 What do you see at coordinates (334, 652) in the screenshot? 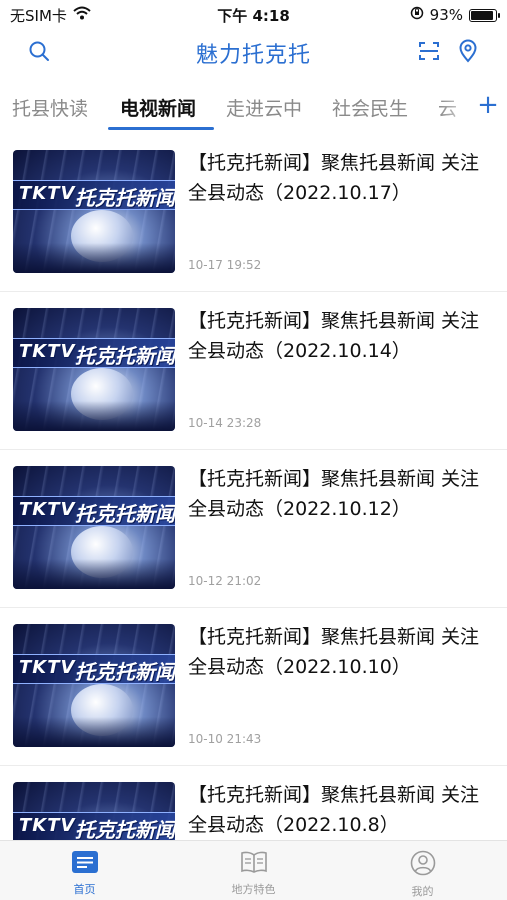
I see `news-title: 【托克托新闻】聚焦托县新闻 关注全县动态（2022.10.10）` at bounding box center [334, 652].